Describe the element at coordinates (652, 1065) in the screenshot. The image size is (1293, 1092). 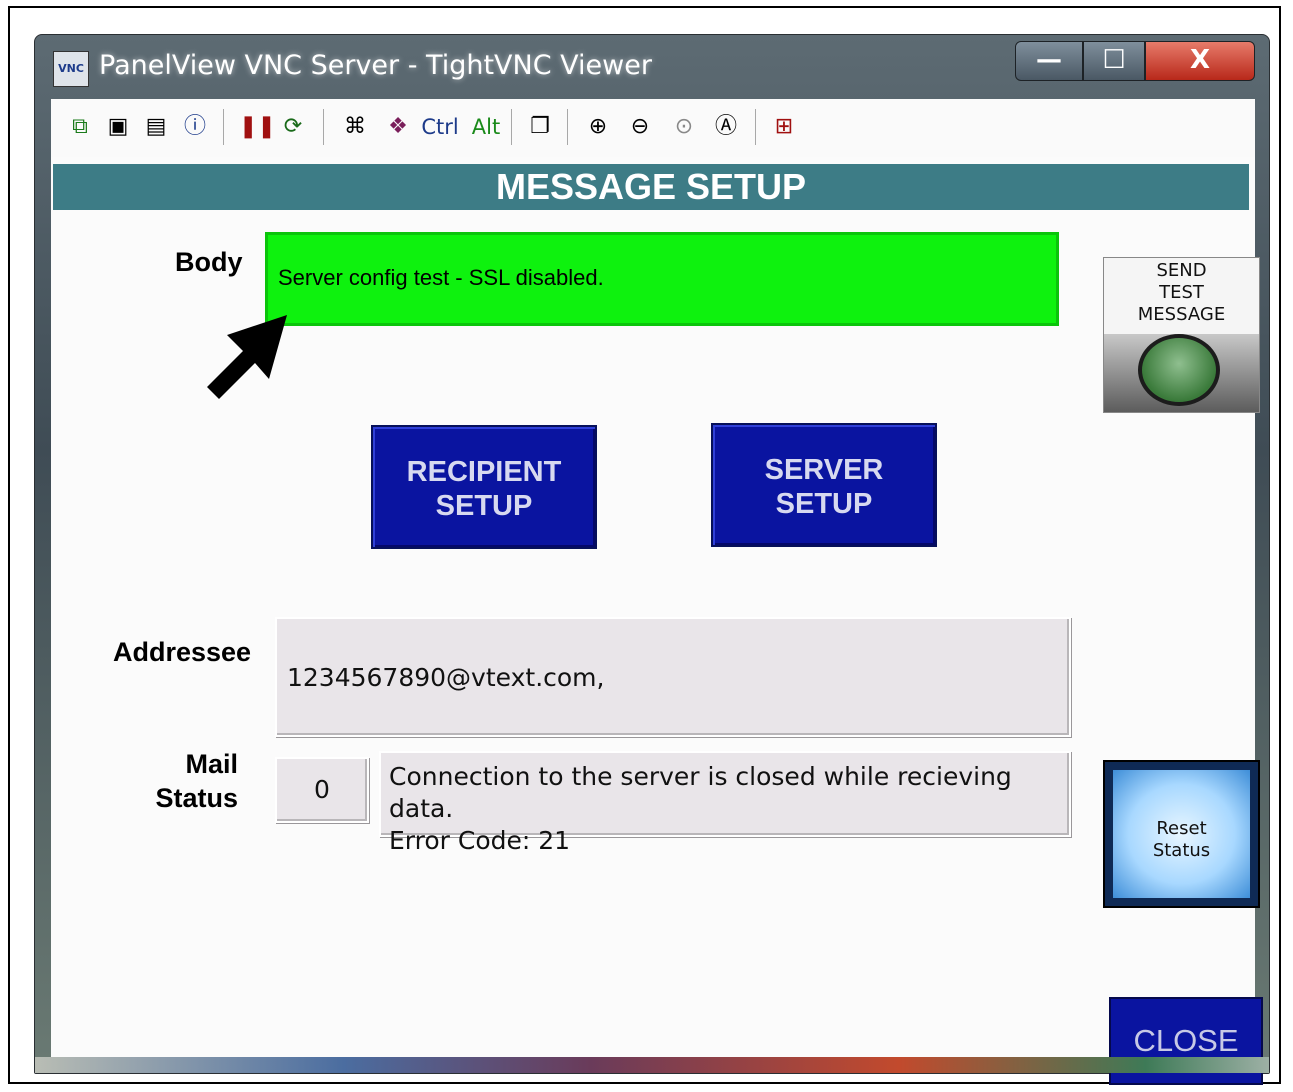
I see `window-bottom-border` at that location.